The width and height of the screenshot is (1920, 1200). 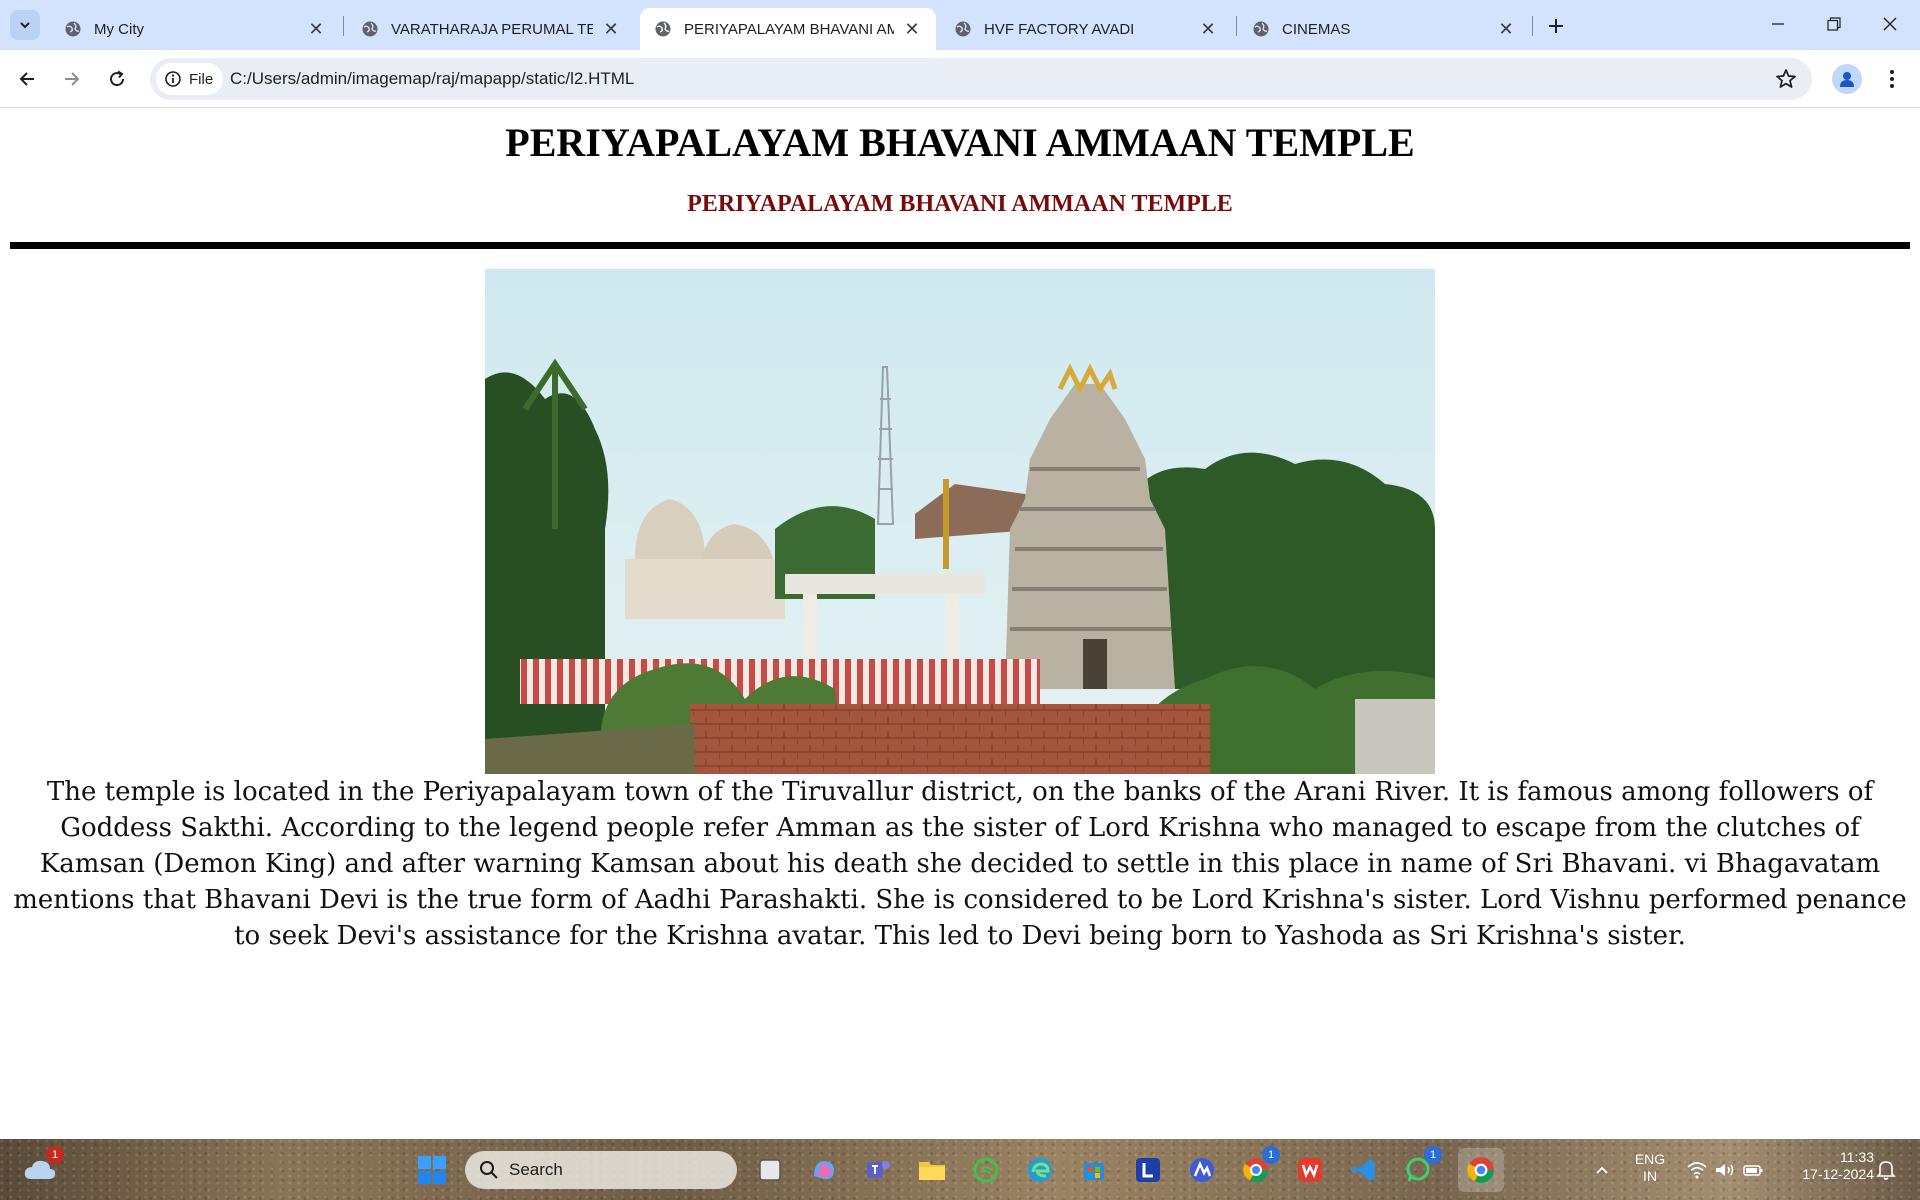 What do you see at coordinates (986, 1170) in the screenshot?
I see `spotify-like-app` at bounding box center [986, 1170].